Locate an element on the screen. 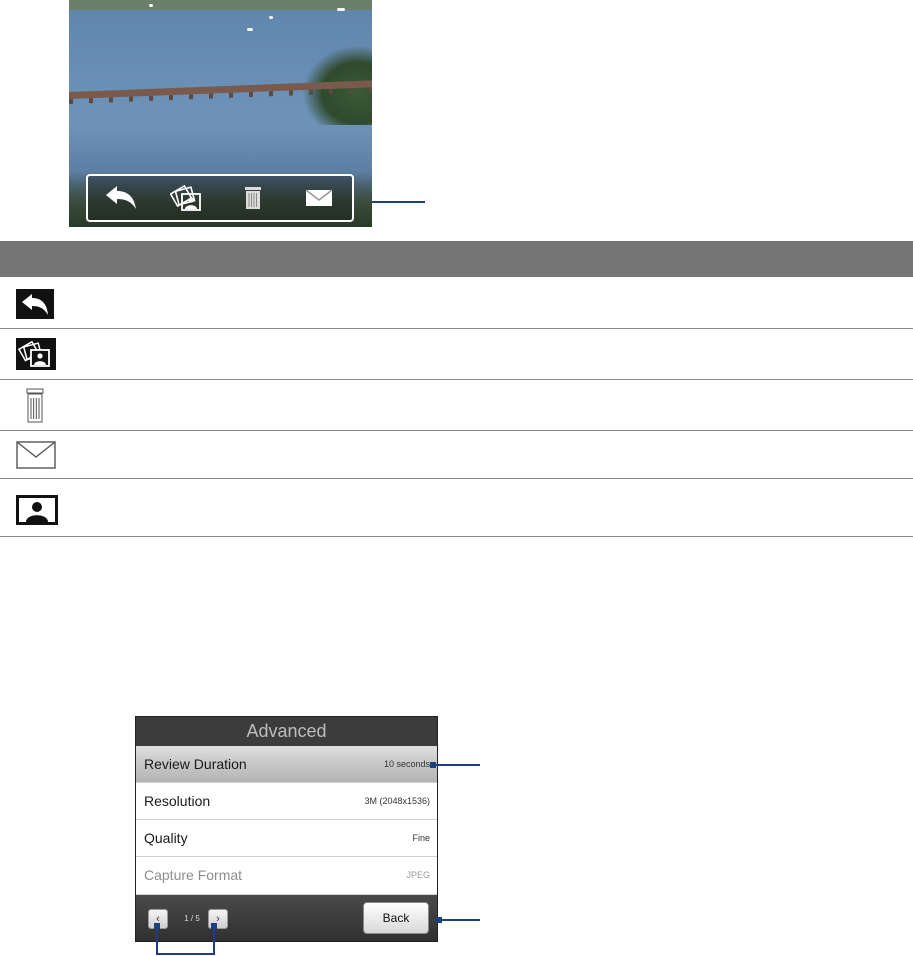 The height and width of the screenshot is (956, 913). setting-label: Quality is located at coordinates (166, 838).